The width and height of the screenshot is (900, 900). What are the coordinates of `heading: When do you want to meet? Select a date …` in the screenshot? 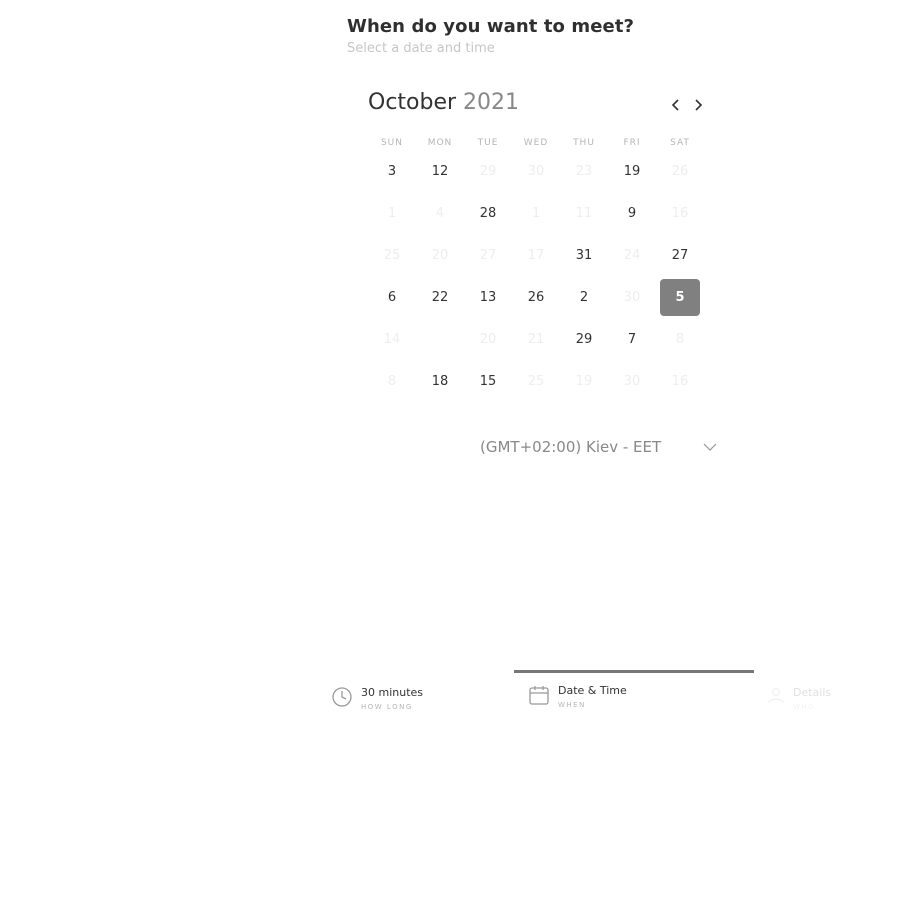 It's located at (490, 36).